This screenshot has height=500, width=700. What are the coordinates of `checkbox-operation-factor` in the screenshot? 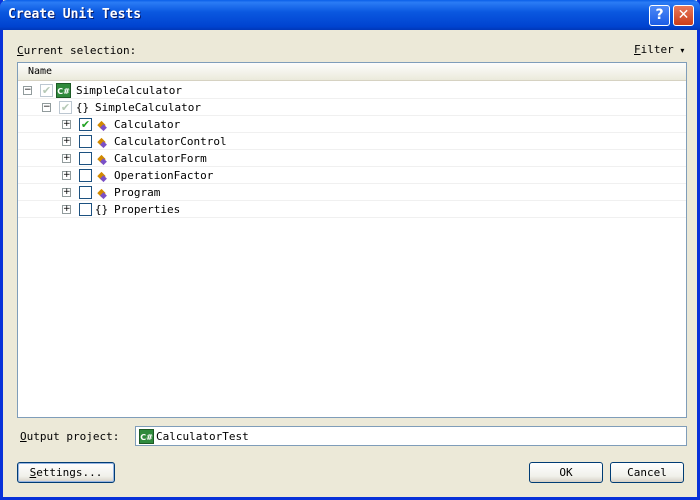 It's located at (85, 175).